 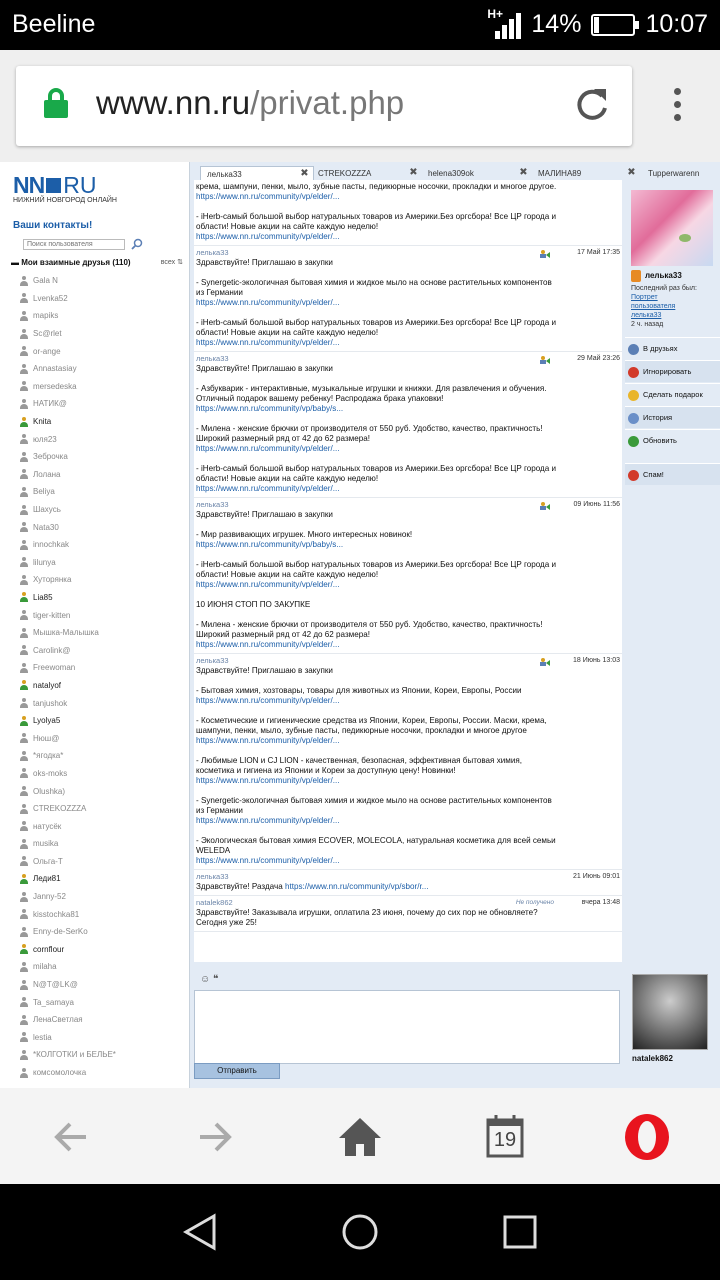 What do you see at coordinates (103, 510) in the screenshot?
I see `friend-item: Шахусь` at bounding box center [103, 510].